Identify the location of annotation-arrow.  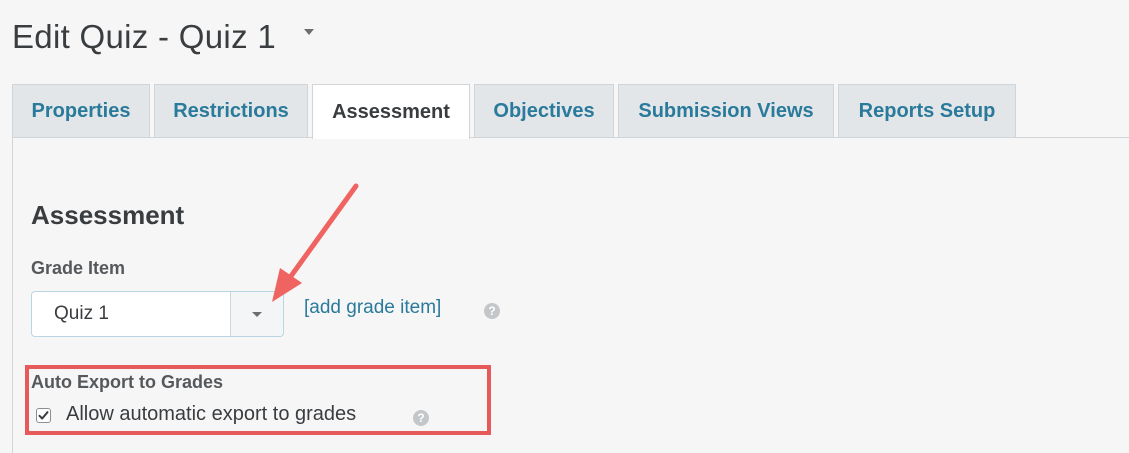
(315, 242).